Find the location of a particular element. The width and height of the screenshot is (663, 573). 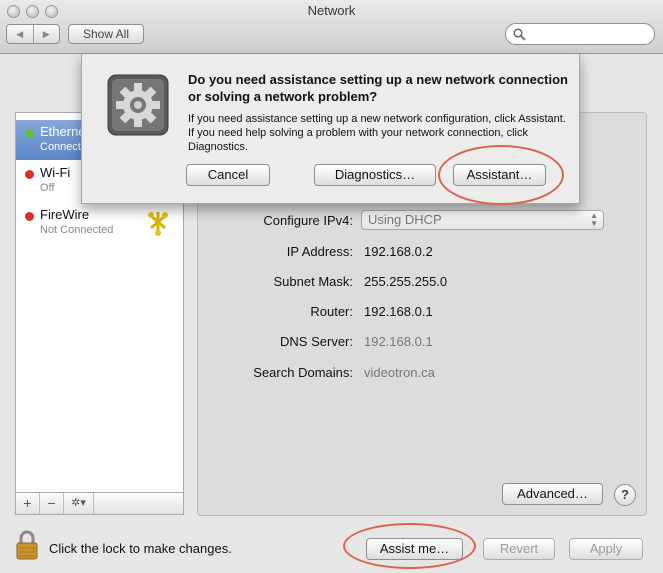

service-status: Off is located at coordinates (47, 188).